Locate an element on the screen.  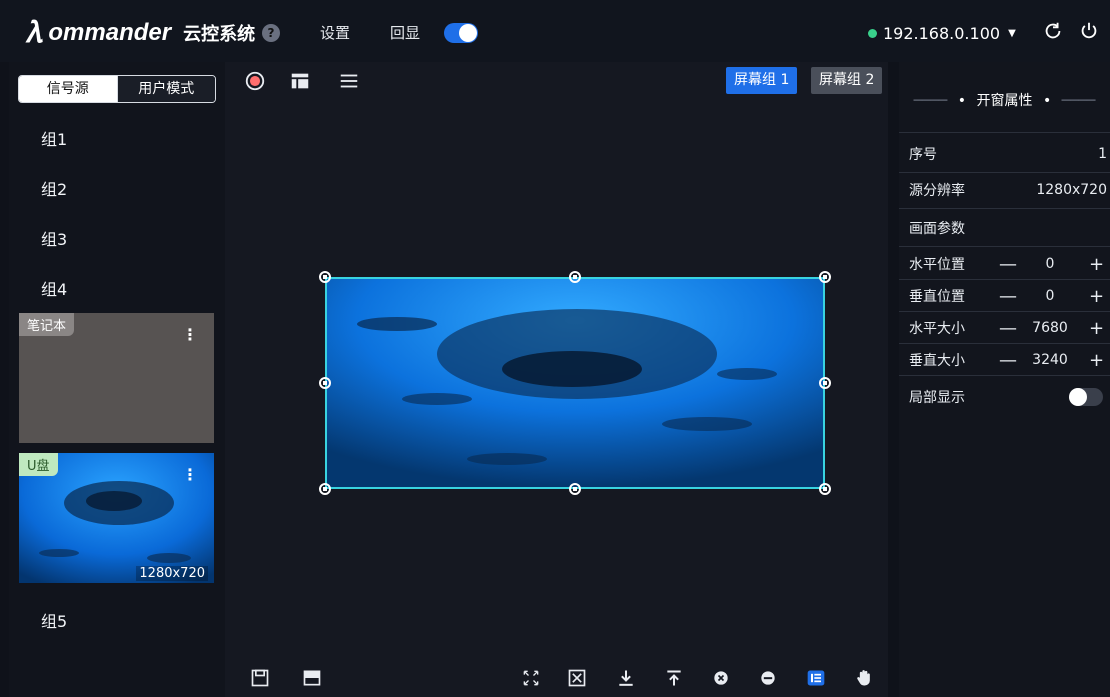
settings-menu: 设置 is located at coordinates (335, 32).